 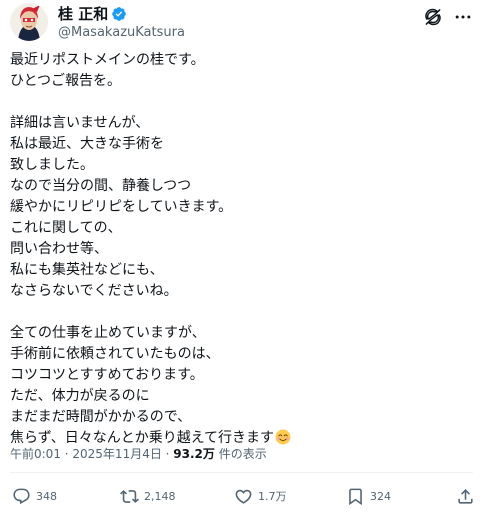 I want to click on bookmark-button: 324, so click(x=368, y=496).